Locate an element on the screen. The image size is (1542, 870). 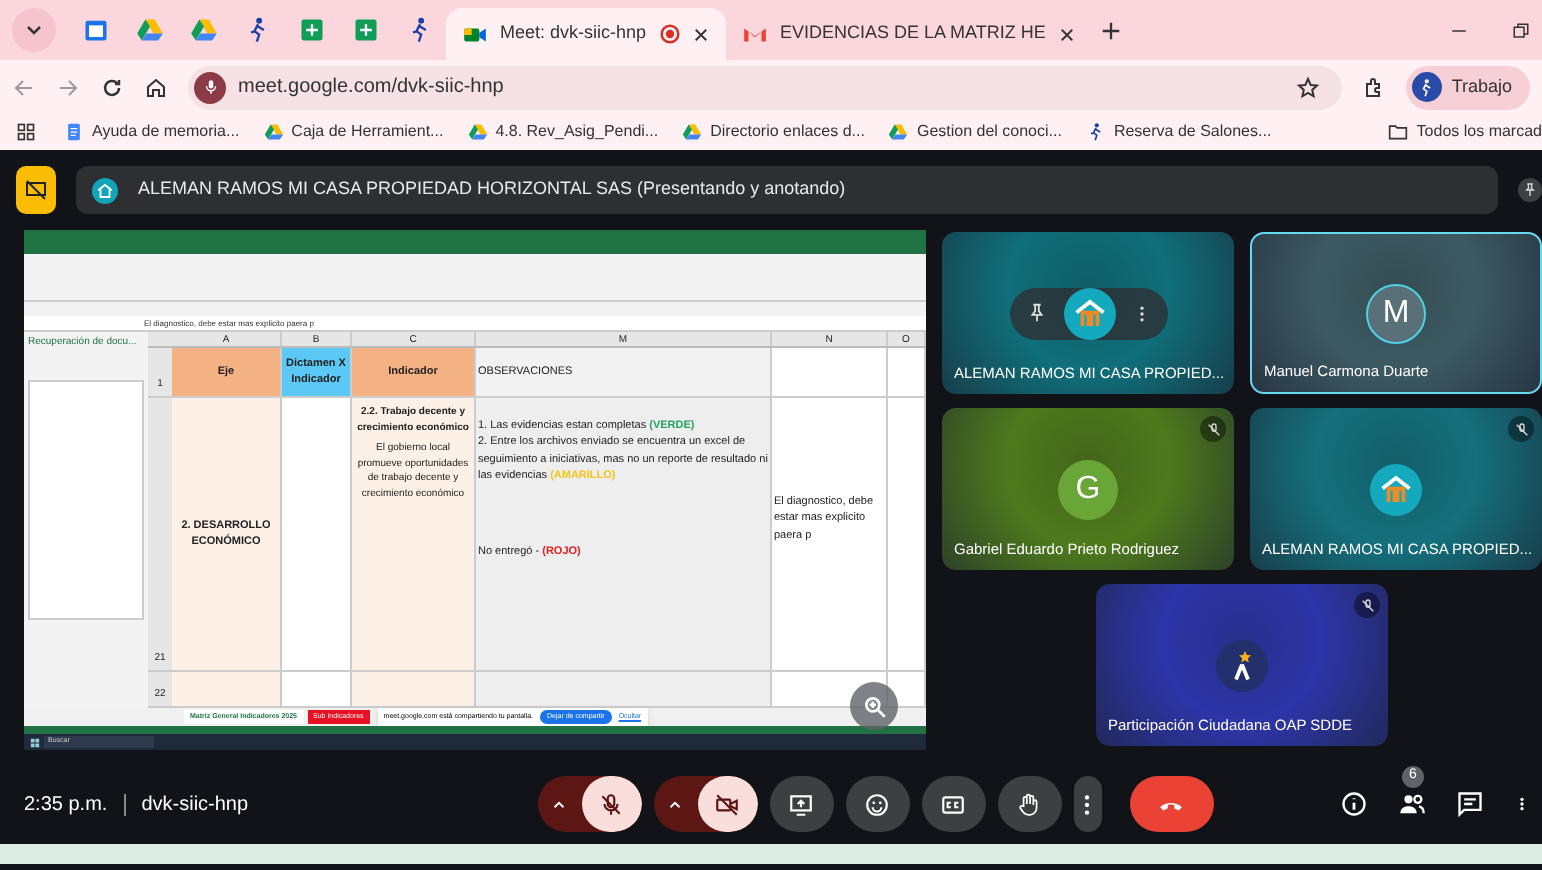
present-button is located at coordinates (801, 804).